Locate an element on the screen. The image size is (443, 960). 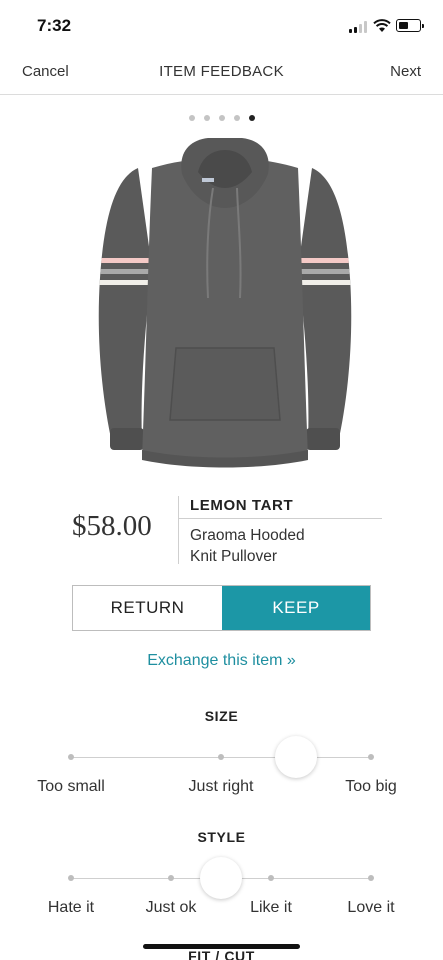
item-name-line2: Knit Pullover is located at coordinates (234, 556).